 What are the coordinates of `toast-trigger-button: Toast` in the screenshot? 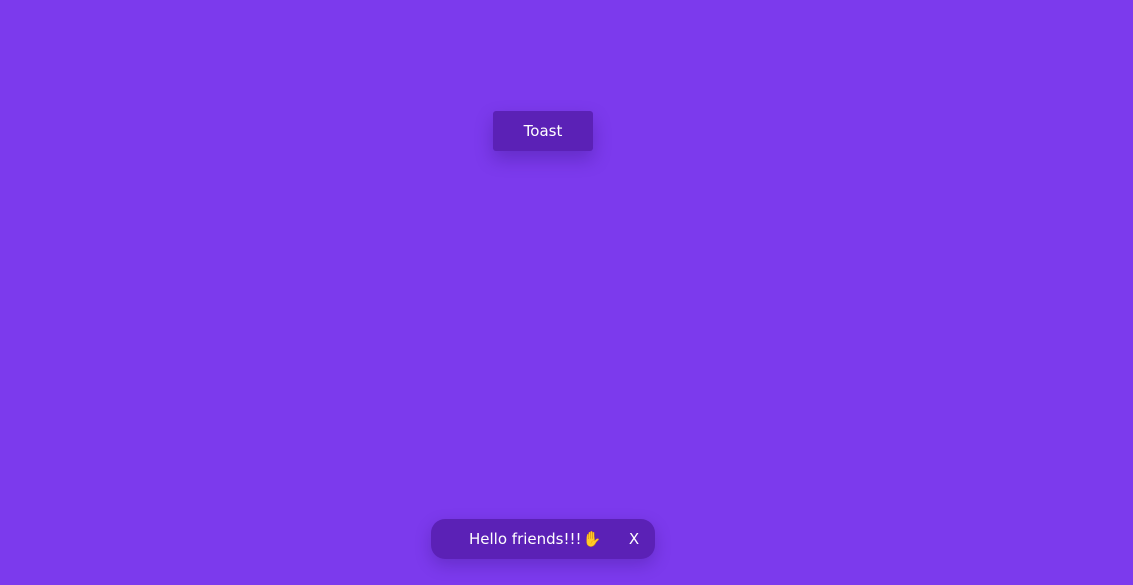 It's located at (543, 131).